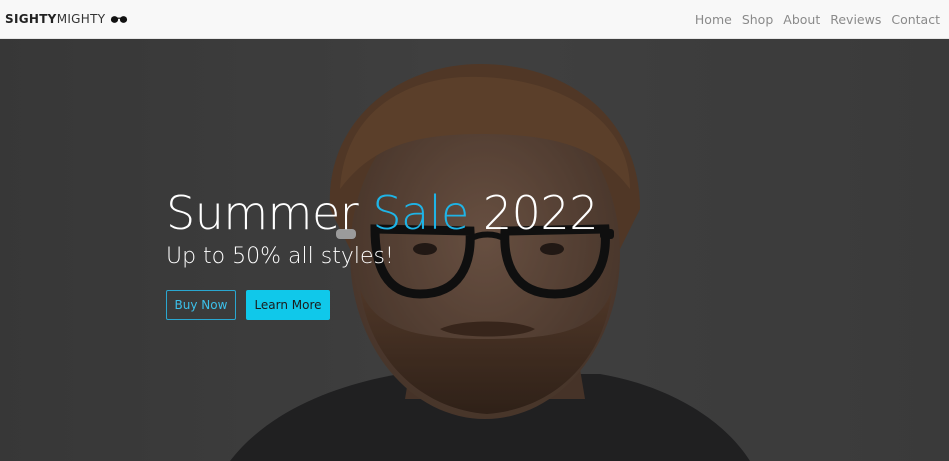  Describe the element at coordinates (855, 19) in the screenshot. I see `nav-reviews: Reviews` at that location.